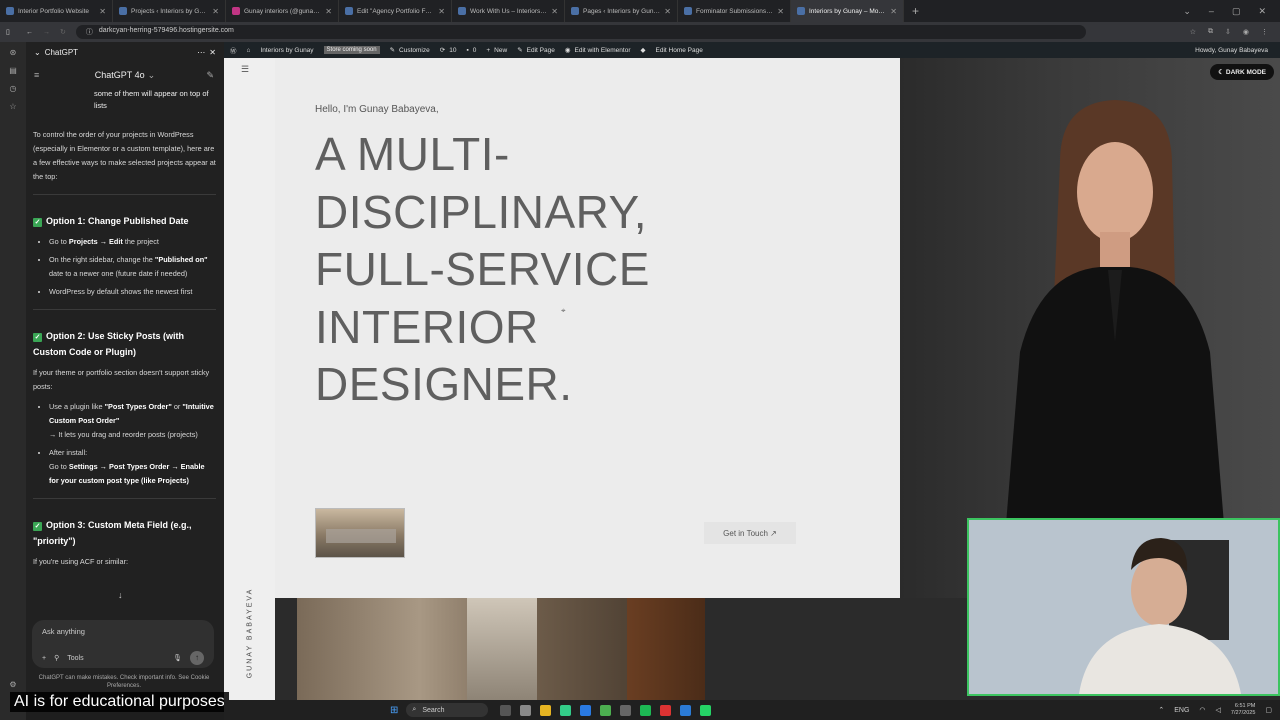  Describe the element at coordinates (123, 644) in the screenshot. I see `chat-composer: Ask anything + ⚲ Tools 🎙 ↑` at that location.